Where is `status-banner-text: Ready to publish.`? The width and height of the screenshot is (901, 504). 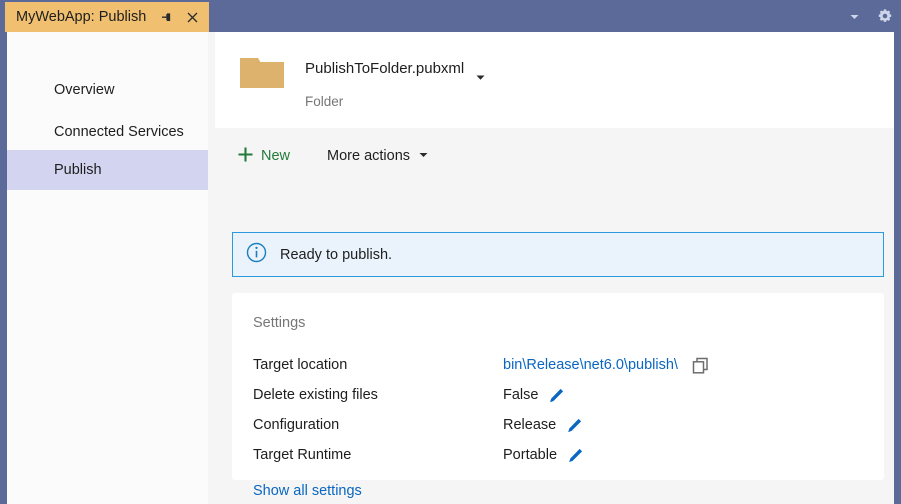 status-banner-text: Ready to publish. is located at coordinates (336, 254).